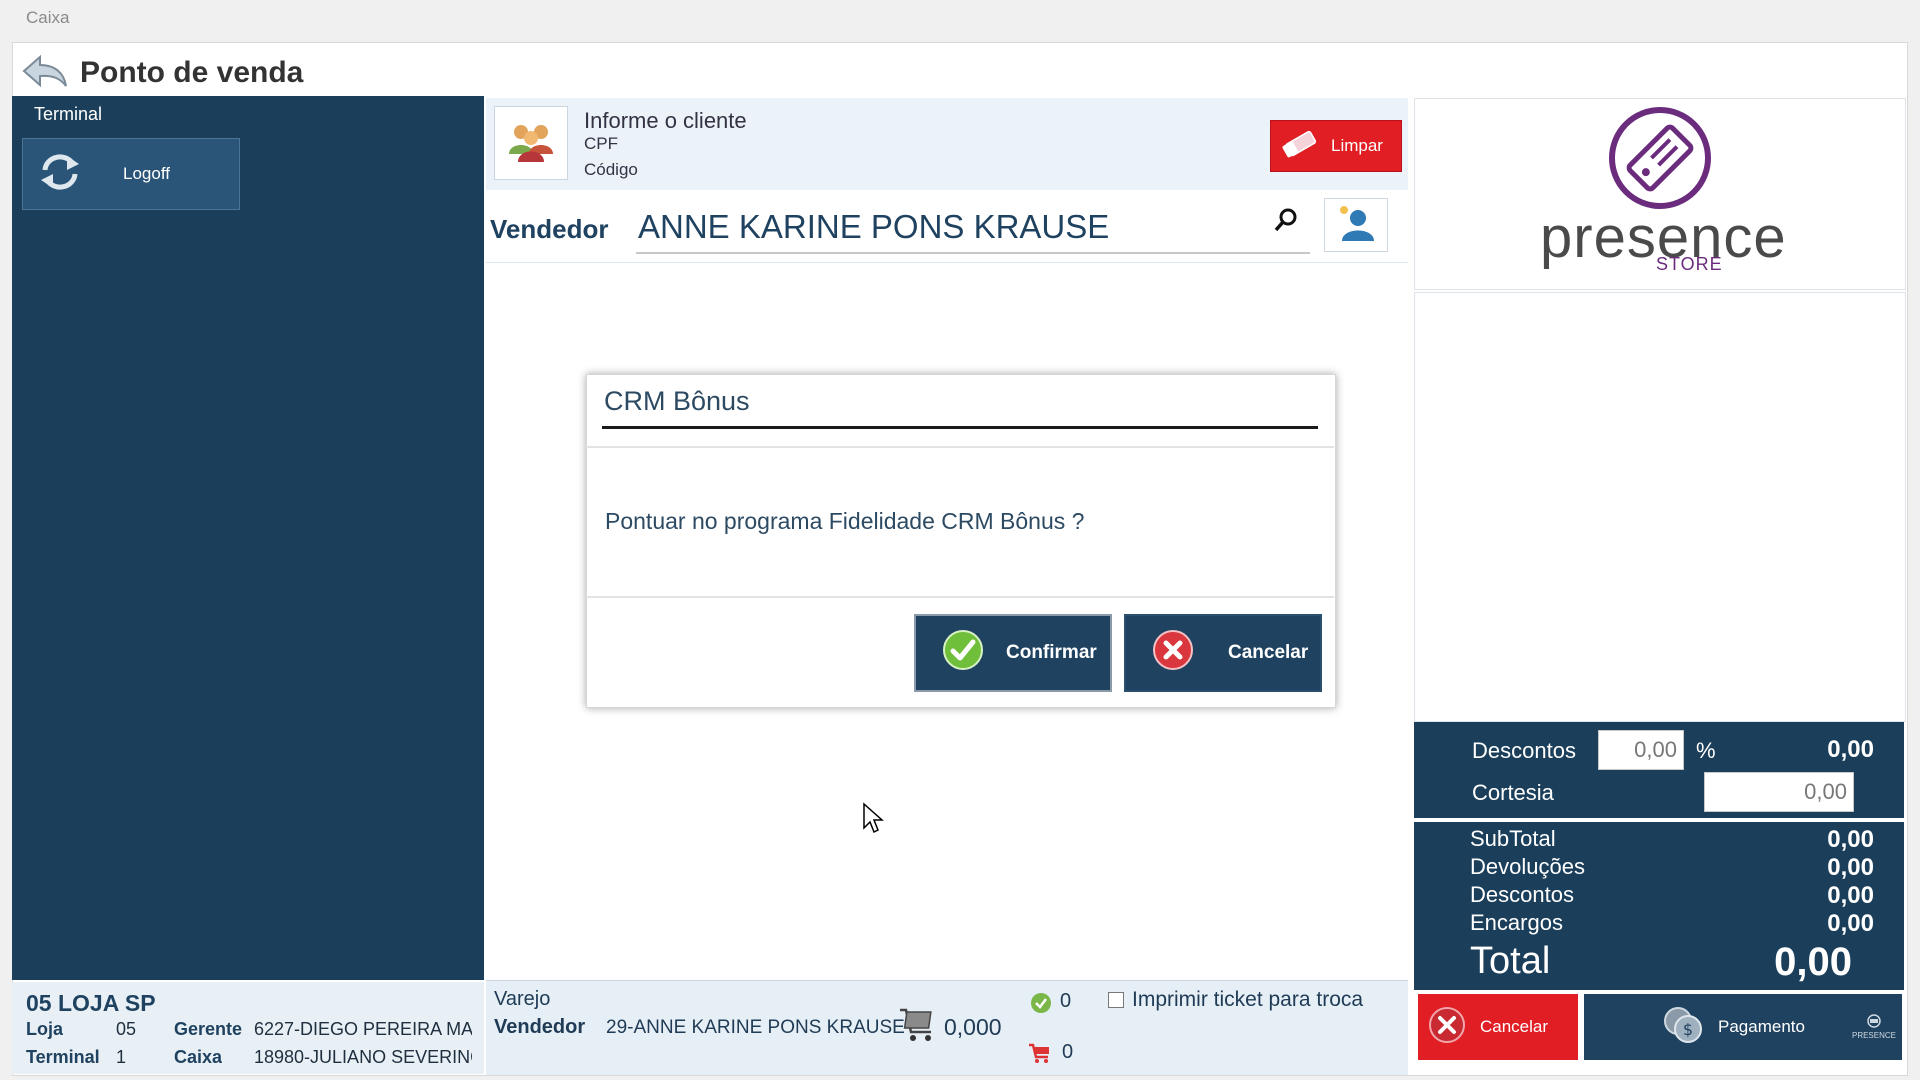  I want to click on brand-sub: STORE, so click(1689, 264).